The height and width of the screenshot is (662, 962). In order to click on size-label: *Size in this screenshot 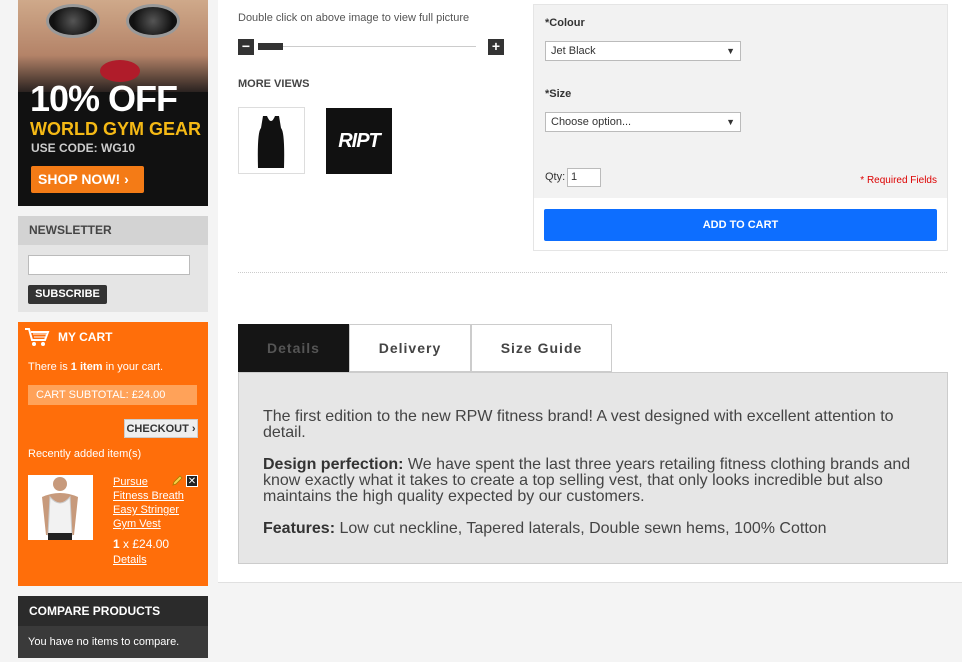, I will do `click(558, 94)`.